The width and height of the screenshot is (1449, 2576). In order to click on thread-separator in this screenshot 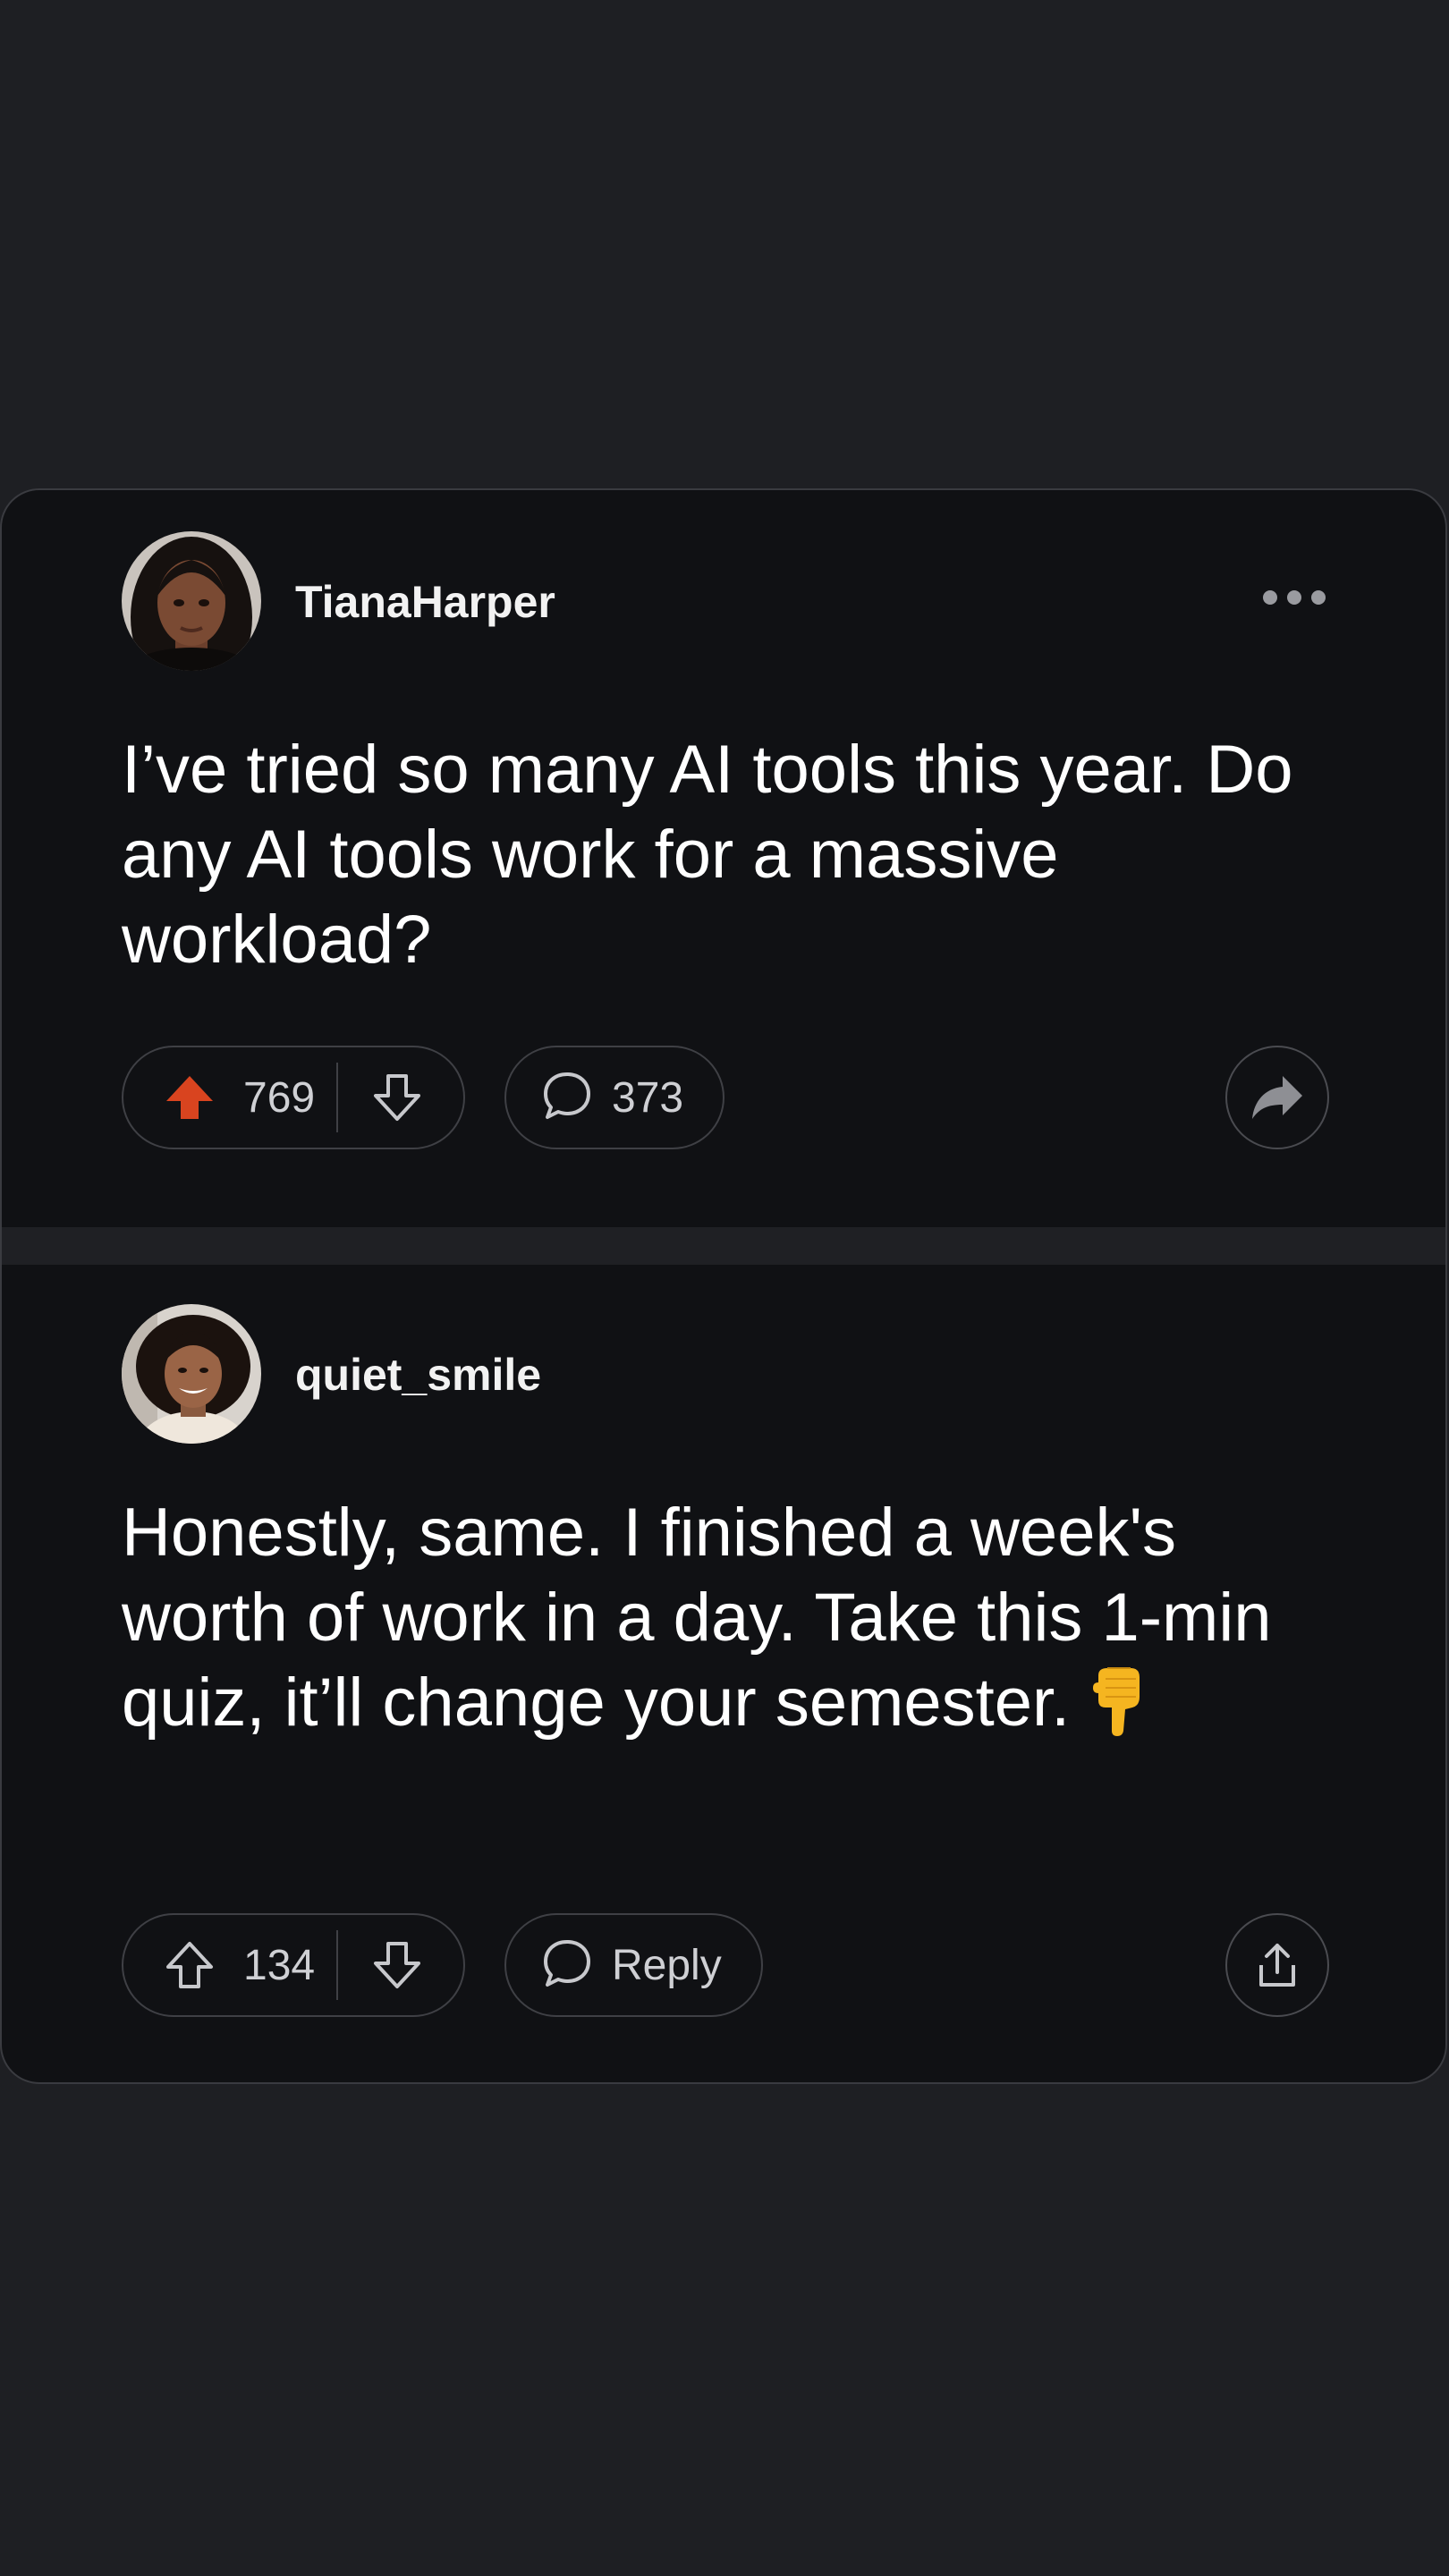, I will do `click(723, 1246)`.